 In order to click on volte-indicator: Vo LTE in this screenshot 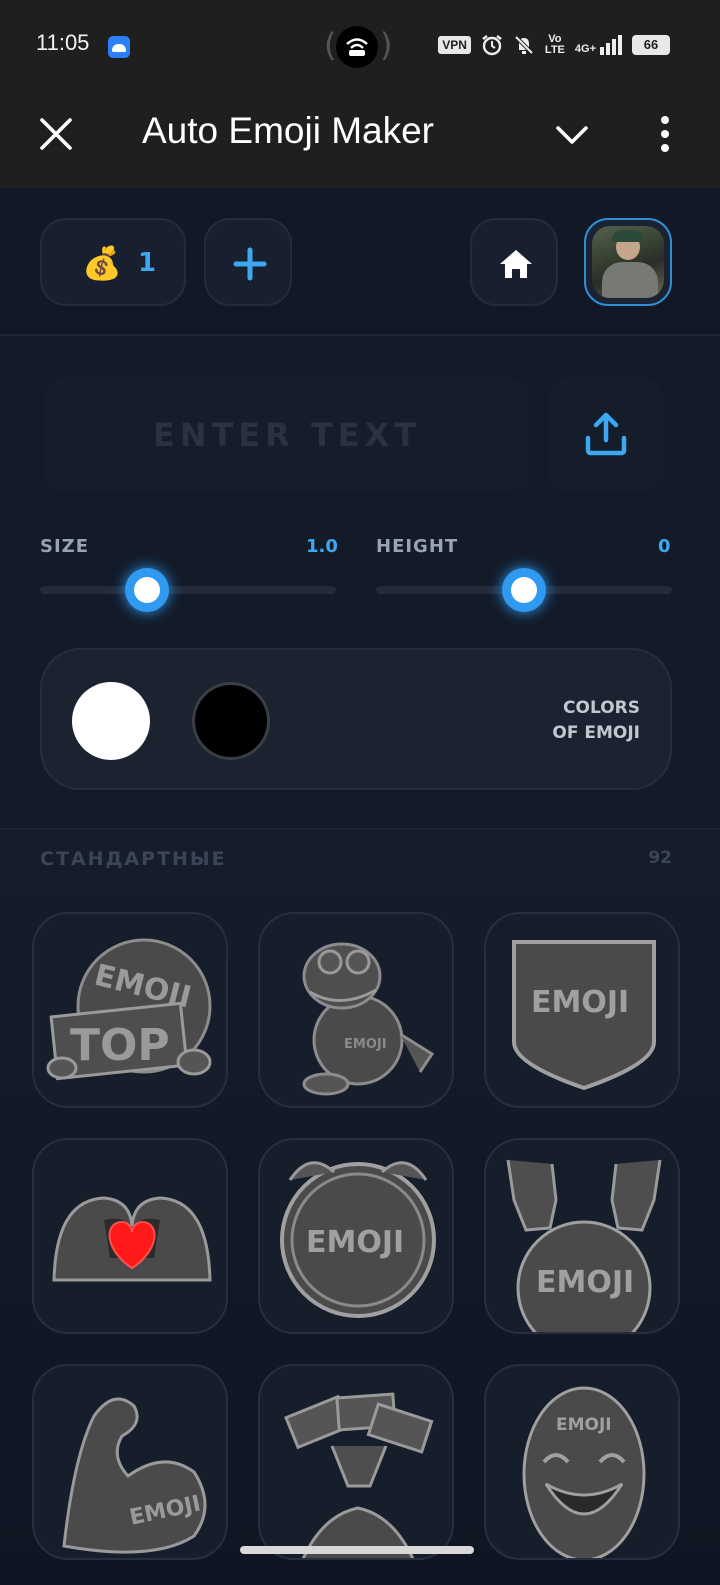, I will do `click(554, 44)`.